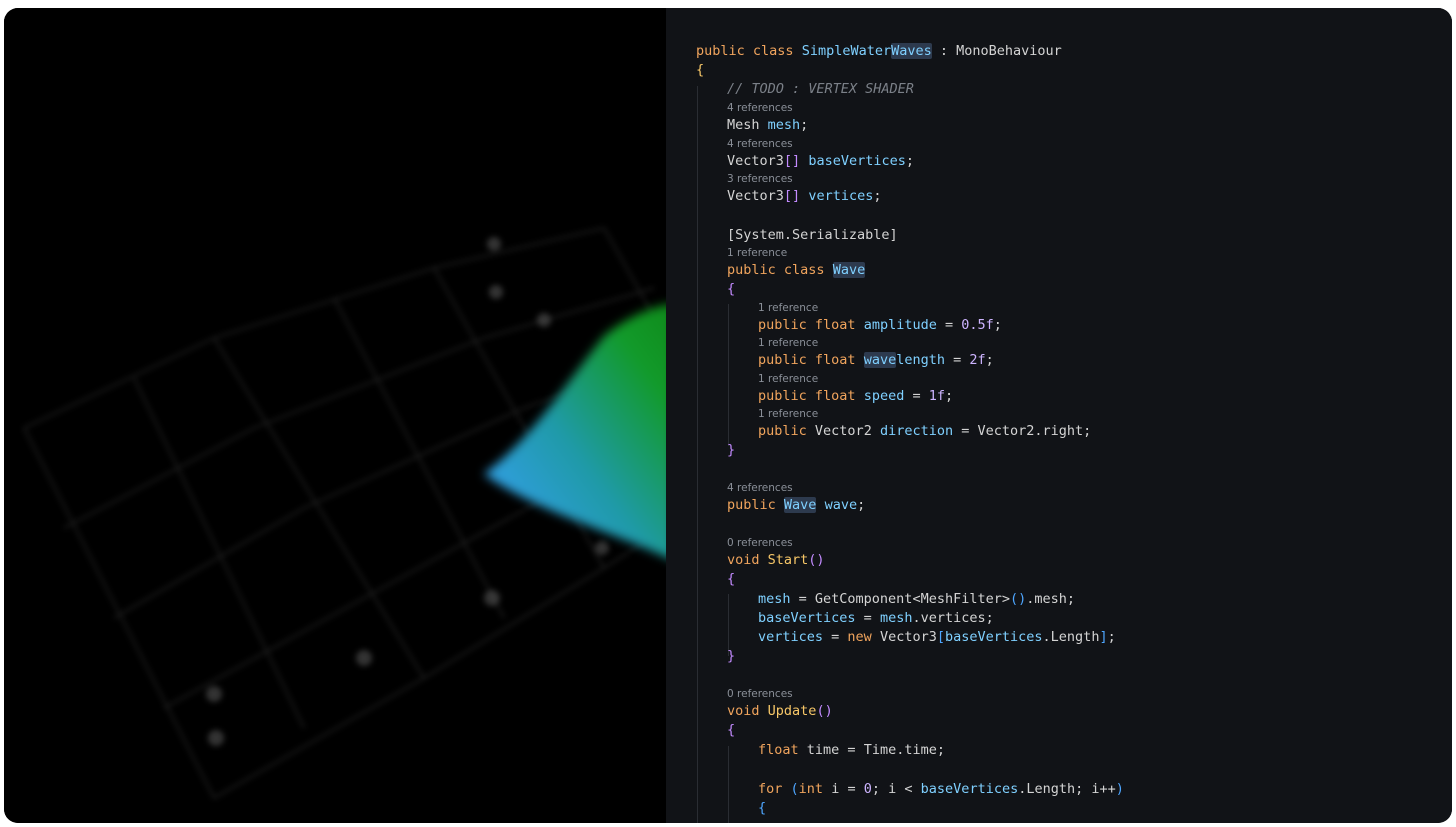  I want to click on bracket: ], so click(1103, 637).